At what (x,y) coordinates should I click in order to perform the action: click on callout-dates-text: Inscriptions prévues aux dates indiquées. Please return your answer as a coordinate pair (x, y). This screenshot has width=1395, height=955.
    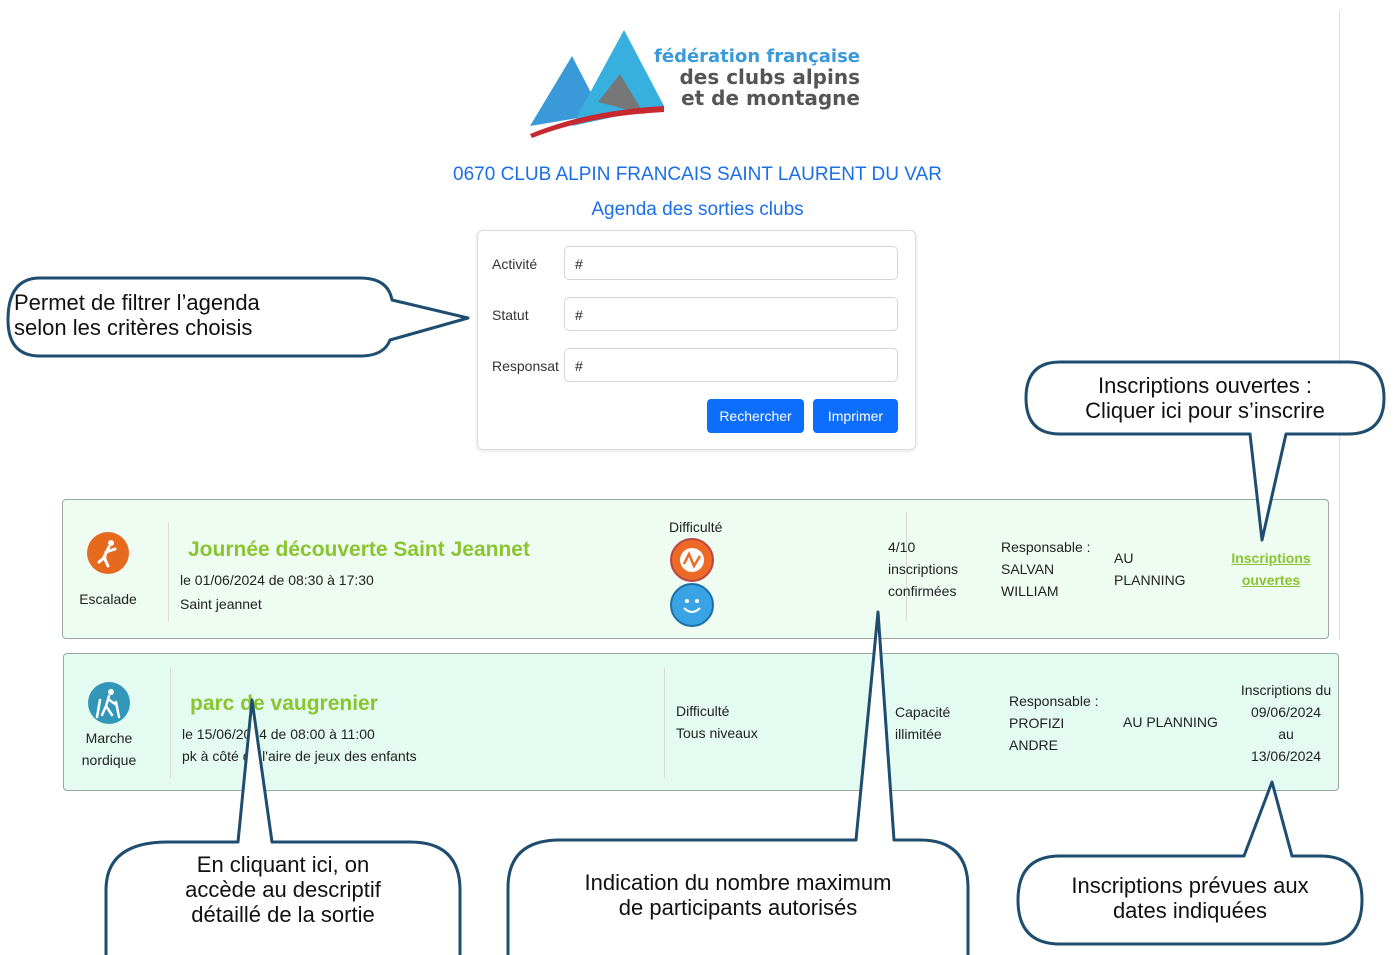
    Looking at the image, I should click on (1190, 898).